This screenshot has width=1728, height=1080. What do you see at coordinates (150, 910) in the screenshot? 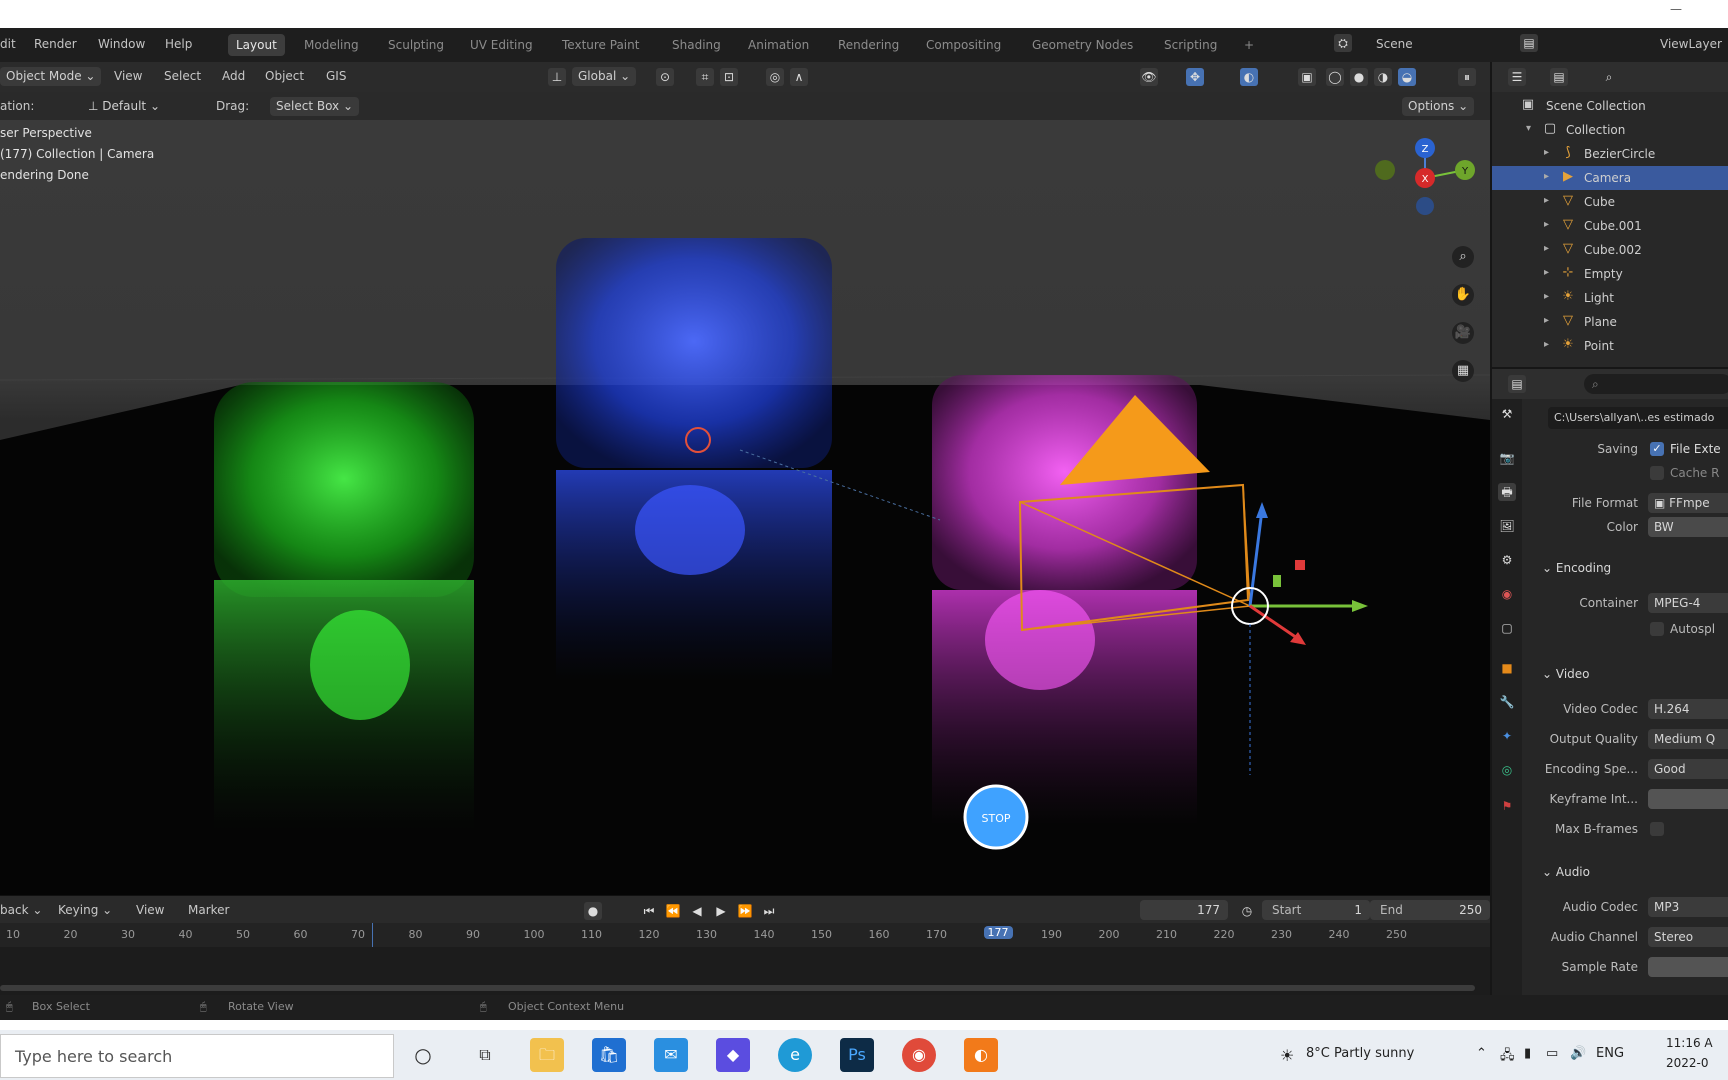
I see `timeline-view-menu: View` at bounding box center [150, 910].